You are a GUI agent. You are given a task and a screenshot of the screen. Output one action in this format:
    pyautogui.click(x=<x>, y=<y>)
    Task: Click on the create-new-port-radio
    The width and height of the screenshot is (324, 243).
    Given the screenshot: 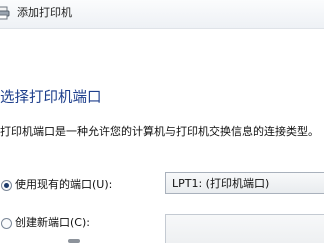 What is the action you would take?
    pyautogui.click(x=6, y=223)
    